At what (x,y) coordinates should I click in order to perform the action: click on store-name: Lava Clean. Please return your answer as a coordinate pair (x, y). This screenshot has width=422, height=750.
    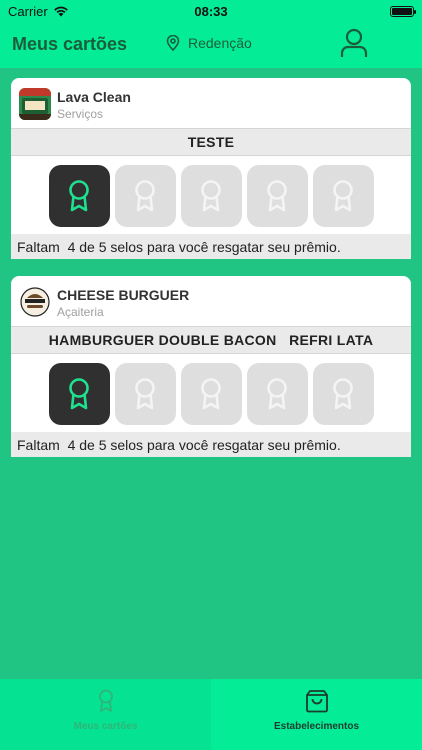
    Looking at the image, I should click on (94, 97).